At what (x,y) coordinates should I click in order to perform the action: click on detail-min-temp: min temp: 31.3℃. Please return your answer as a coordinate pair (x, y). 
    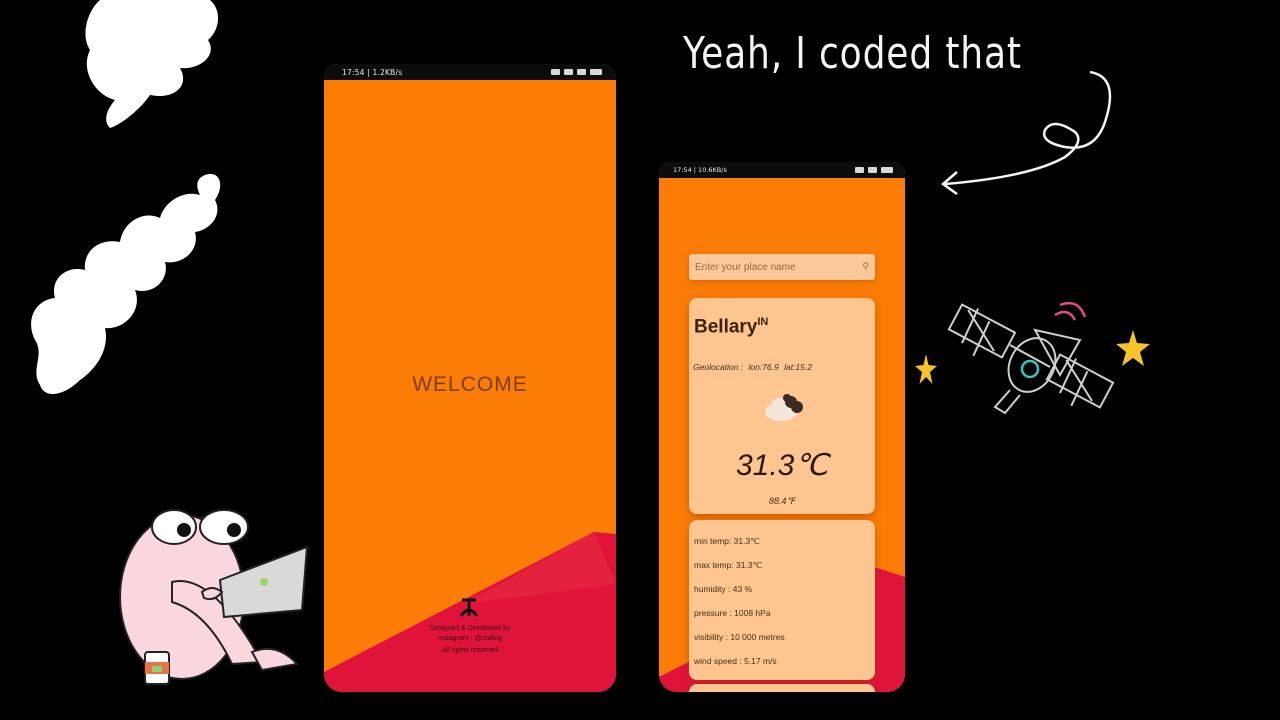
    Looking at the image, I should click on (727, 541).